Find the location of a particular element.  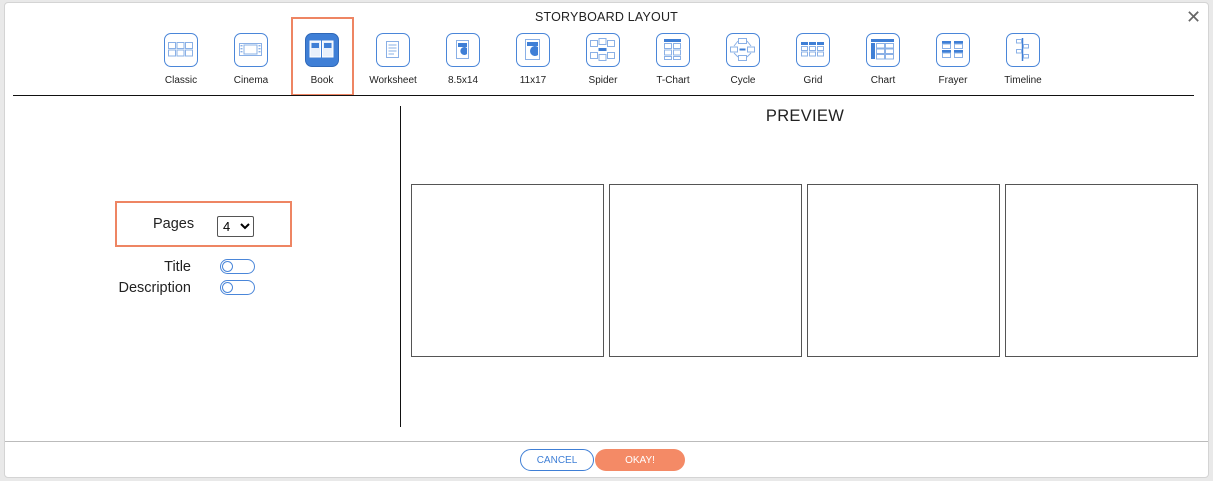

layout-worksheet: Worksheet is located at coordinates (393, 59).